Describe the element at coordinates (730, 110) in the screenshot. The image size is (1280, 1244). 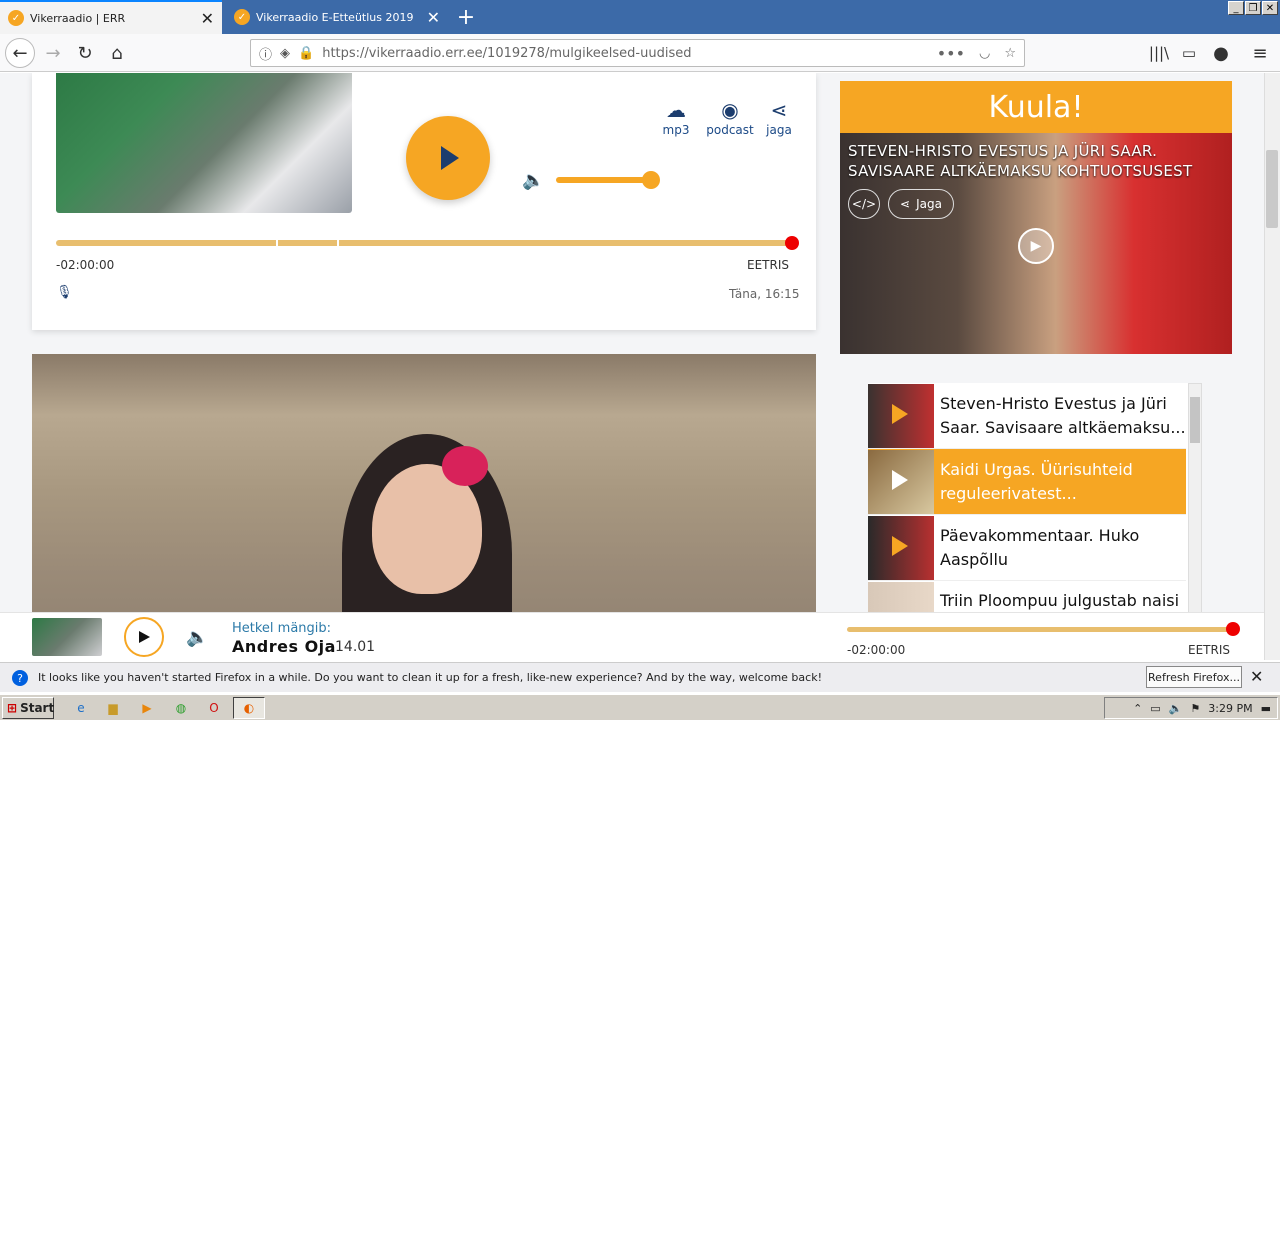
I see `podcast-icon: ◉` at that location.